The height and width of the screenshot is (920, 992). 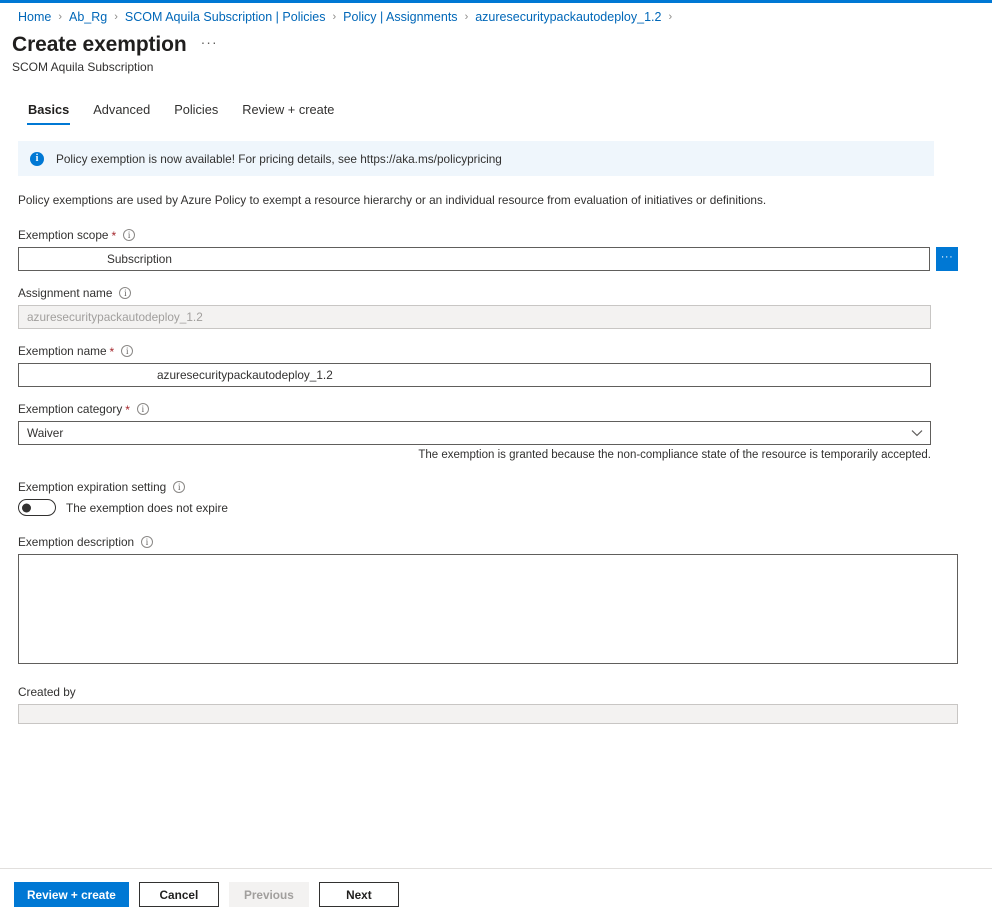 What do you see at coordinates (474, 375) in the screenshot?
I see `exemption-name-input` at bounding box center [474, 375].